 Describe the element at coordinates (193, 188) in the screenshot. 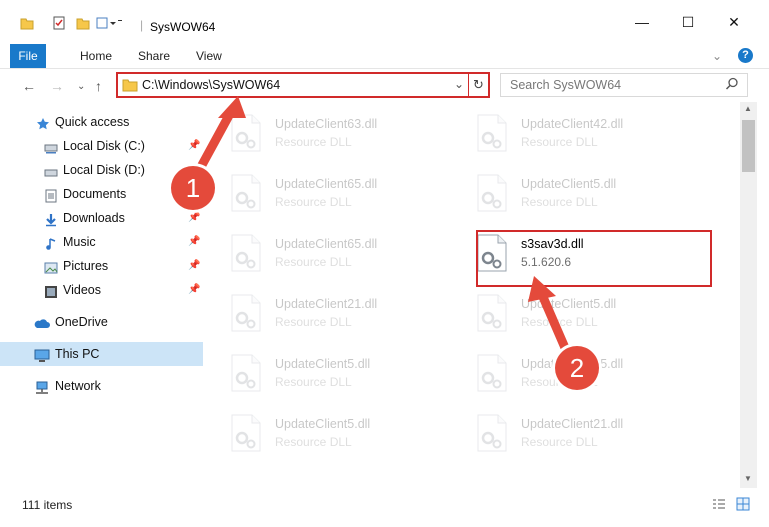

I see `step-badge-1: 1` at that location.